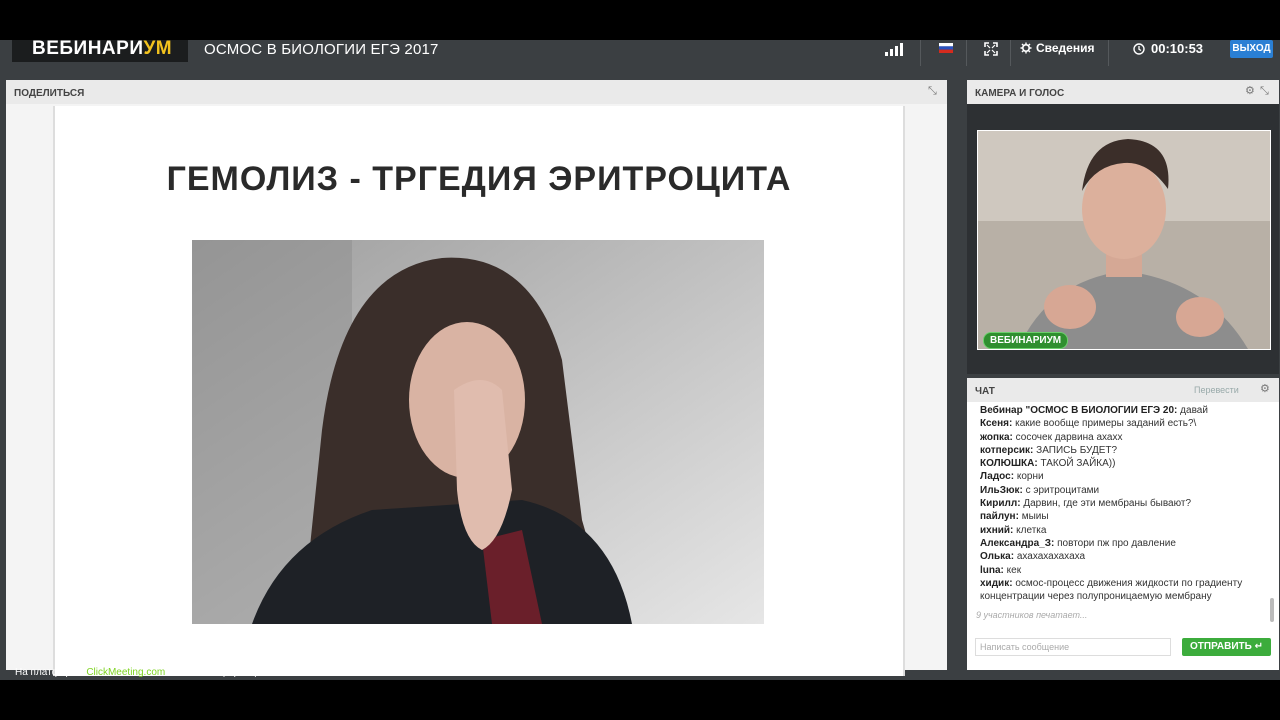 The height and width of the screenshot is (720, 1280). I want to click on presenter-video, so click(1124, 240).